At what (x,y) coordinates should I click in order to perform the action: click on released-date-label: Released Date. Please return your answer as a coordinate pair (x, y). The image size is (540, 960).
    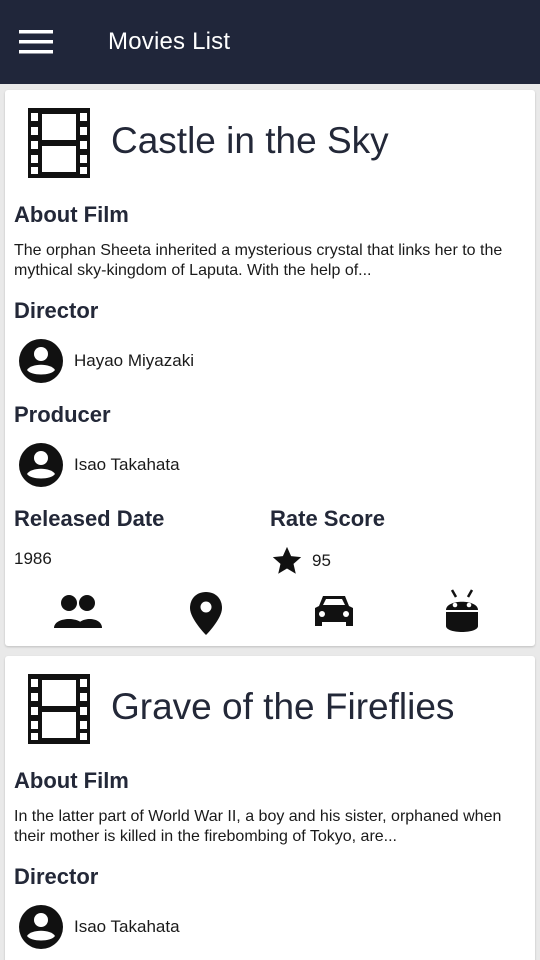
    Looking at the image, I should click on (89, 518).